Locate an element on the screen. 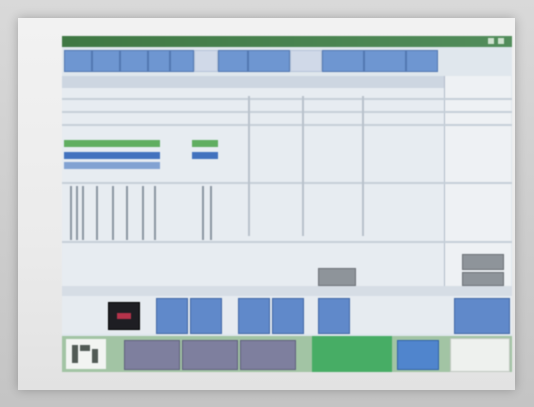 Image resolution: width=534 pixels, height=407 pixels. tab-strip is located at coordinates (287, 61).